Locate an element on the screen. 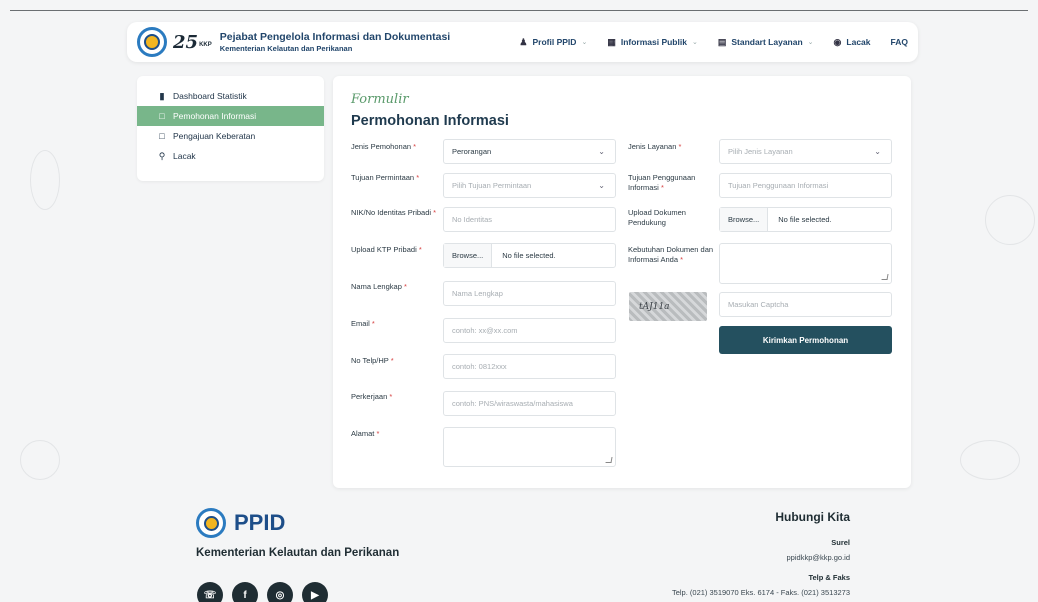 Image resolution: width=1038 pixels, height=602 pixels. contact-title: Hubungi Kita is located at coordinates (812, 517).